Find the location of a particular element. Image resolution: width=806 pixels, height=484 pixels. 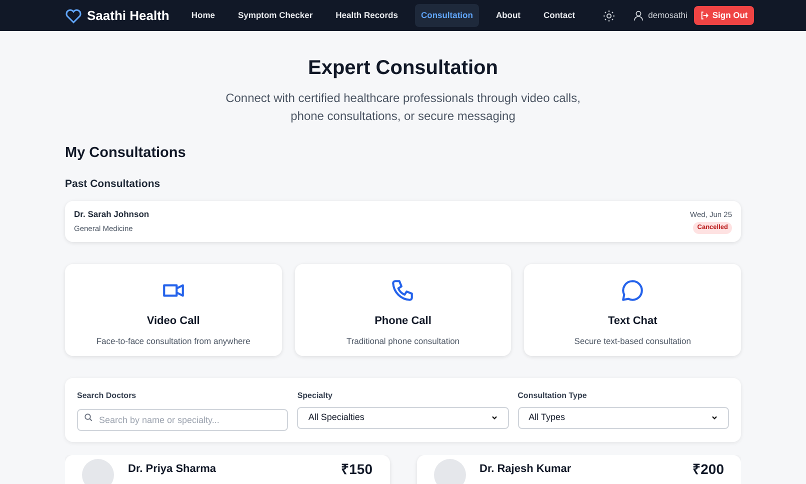

consultation-mode-card: Video Call Face-to-face consultation from anywhere is located at coordinates (173, 310).